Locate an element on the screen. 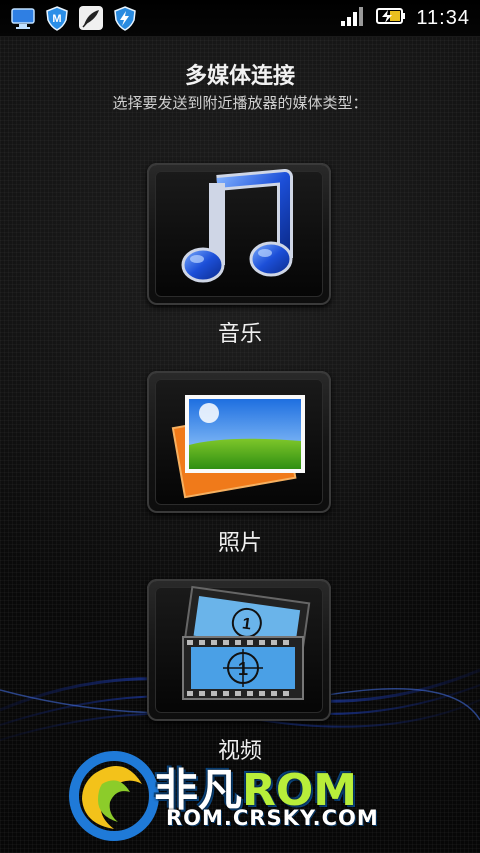  watermark-url: ROM.CRSKY.COM is located at coordinates (272, 818).